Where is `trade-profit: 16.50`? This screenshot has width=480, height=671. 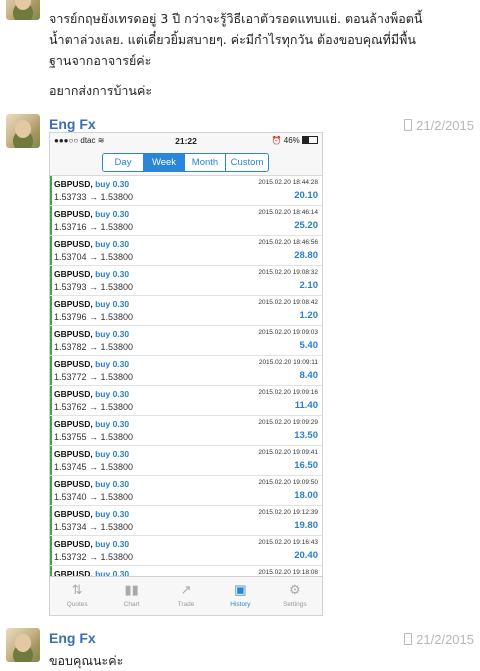
trade-profit: 16.50 is located at coordinates (306, 465).